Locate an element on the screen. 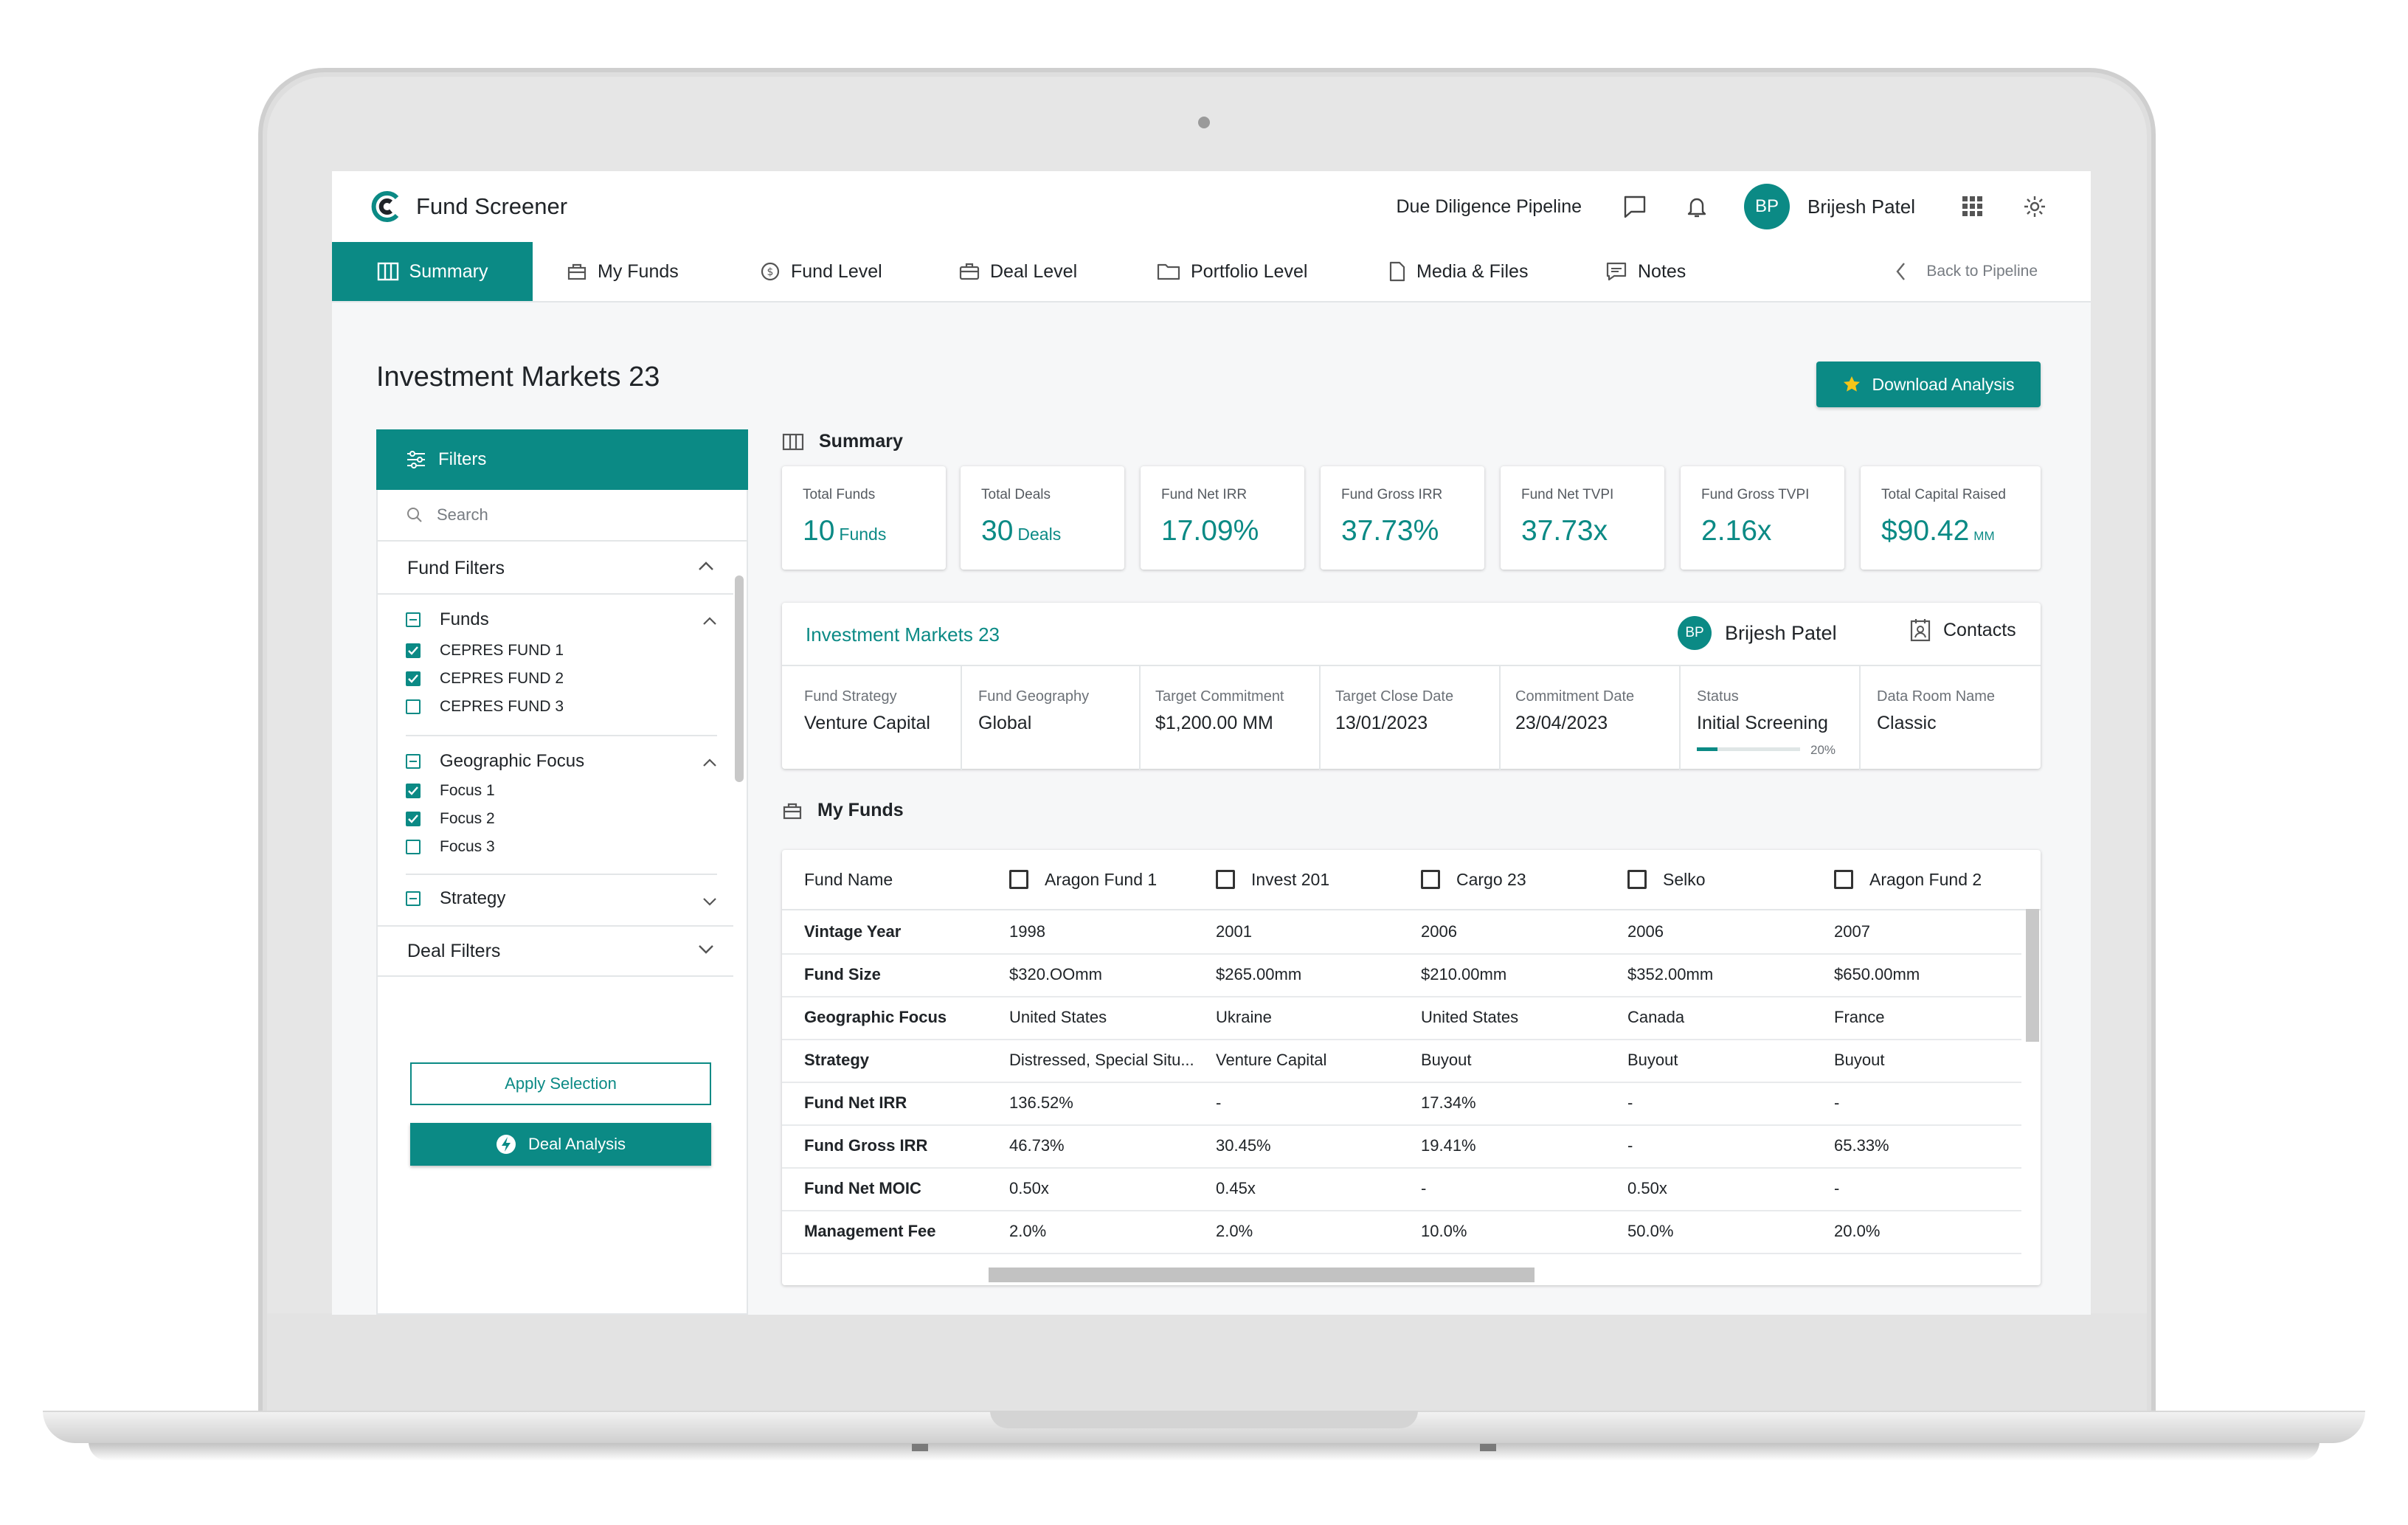  filters-header: Filters is located at coordinates (562, 460).